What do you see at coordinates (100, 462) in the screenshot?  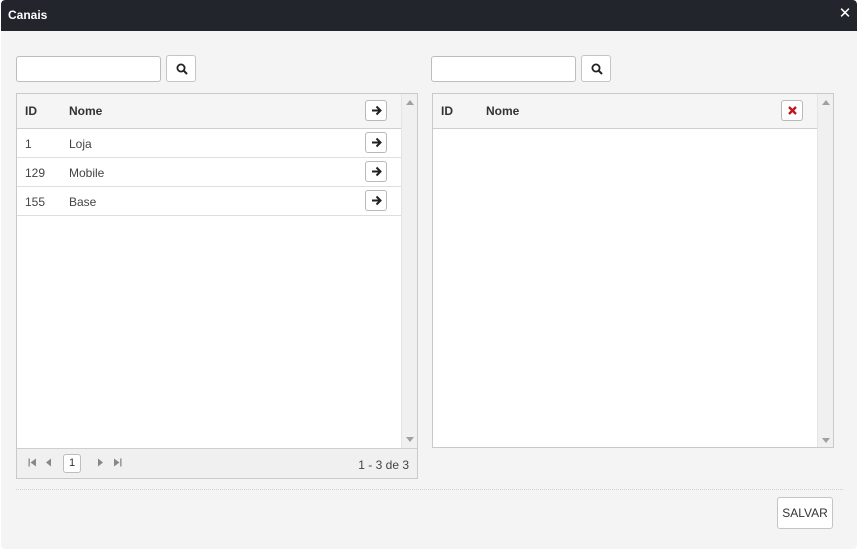 I see `next-page-icon` at bounding box center [100, 462].